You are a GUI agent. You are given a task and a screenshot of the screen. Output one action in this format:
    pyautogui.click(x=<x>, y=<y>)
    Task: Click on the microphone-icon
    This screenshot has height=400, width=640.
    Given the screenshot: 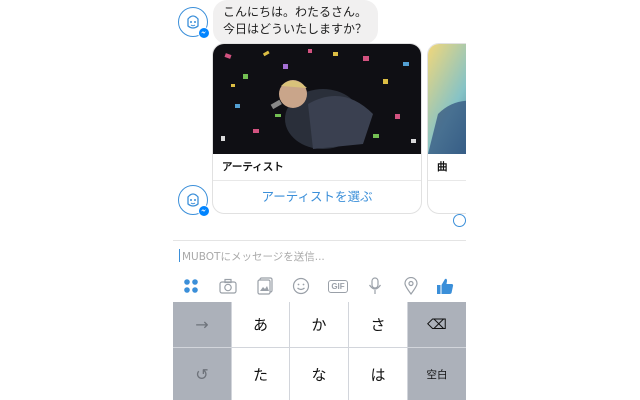 What is the action you would take?
    pyautogui.click(x=375, y=286)
    